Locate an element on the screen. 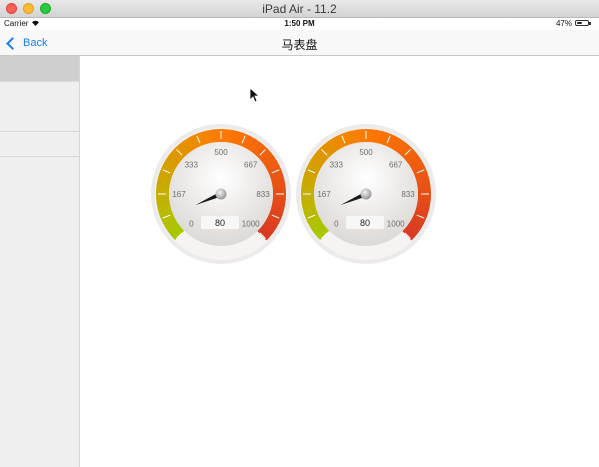 The width and height of the screenshot is (599, 467). sidebar is located at coordinates (40, 261).